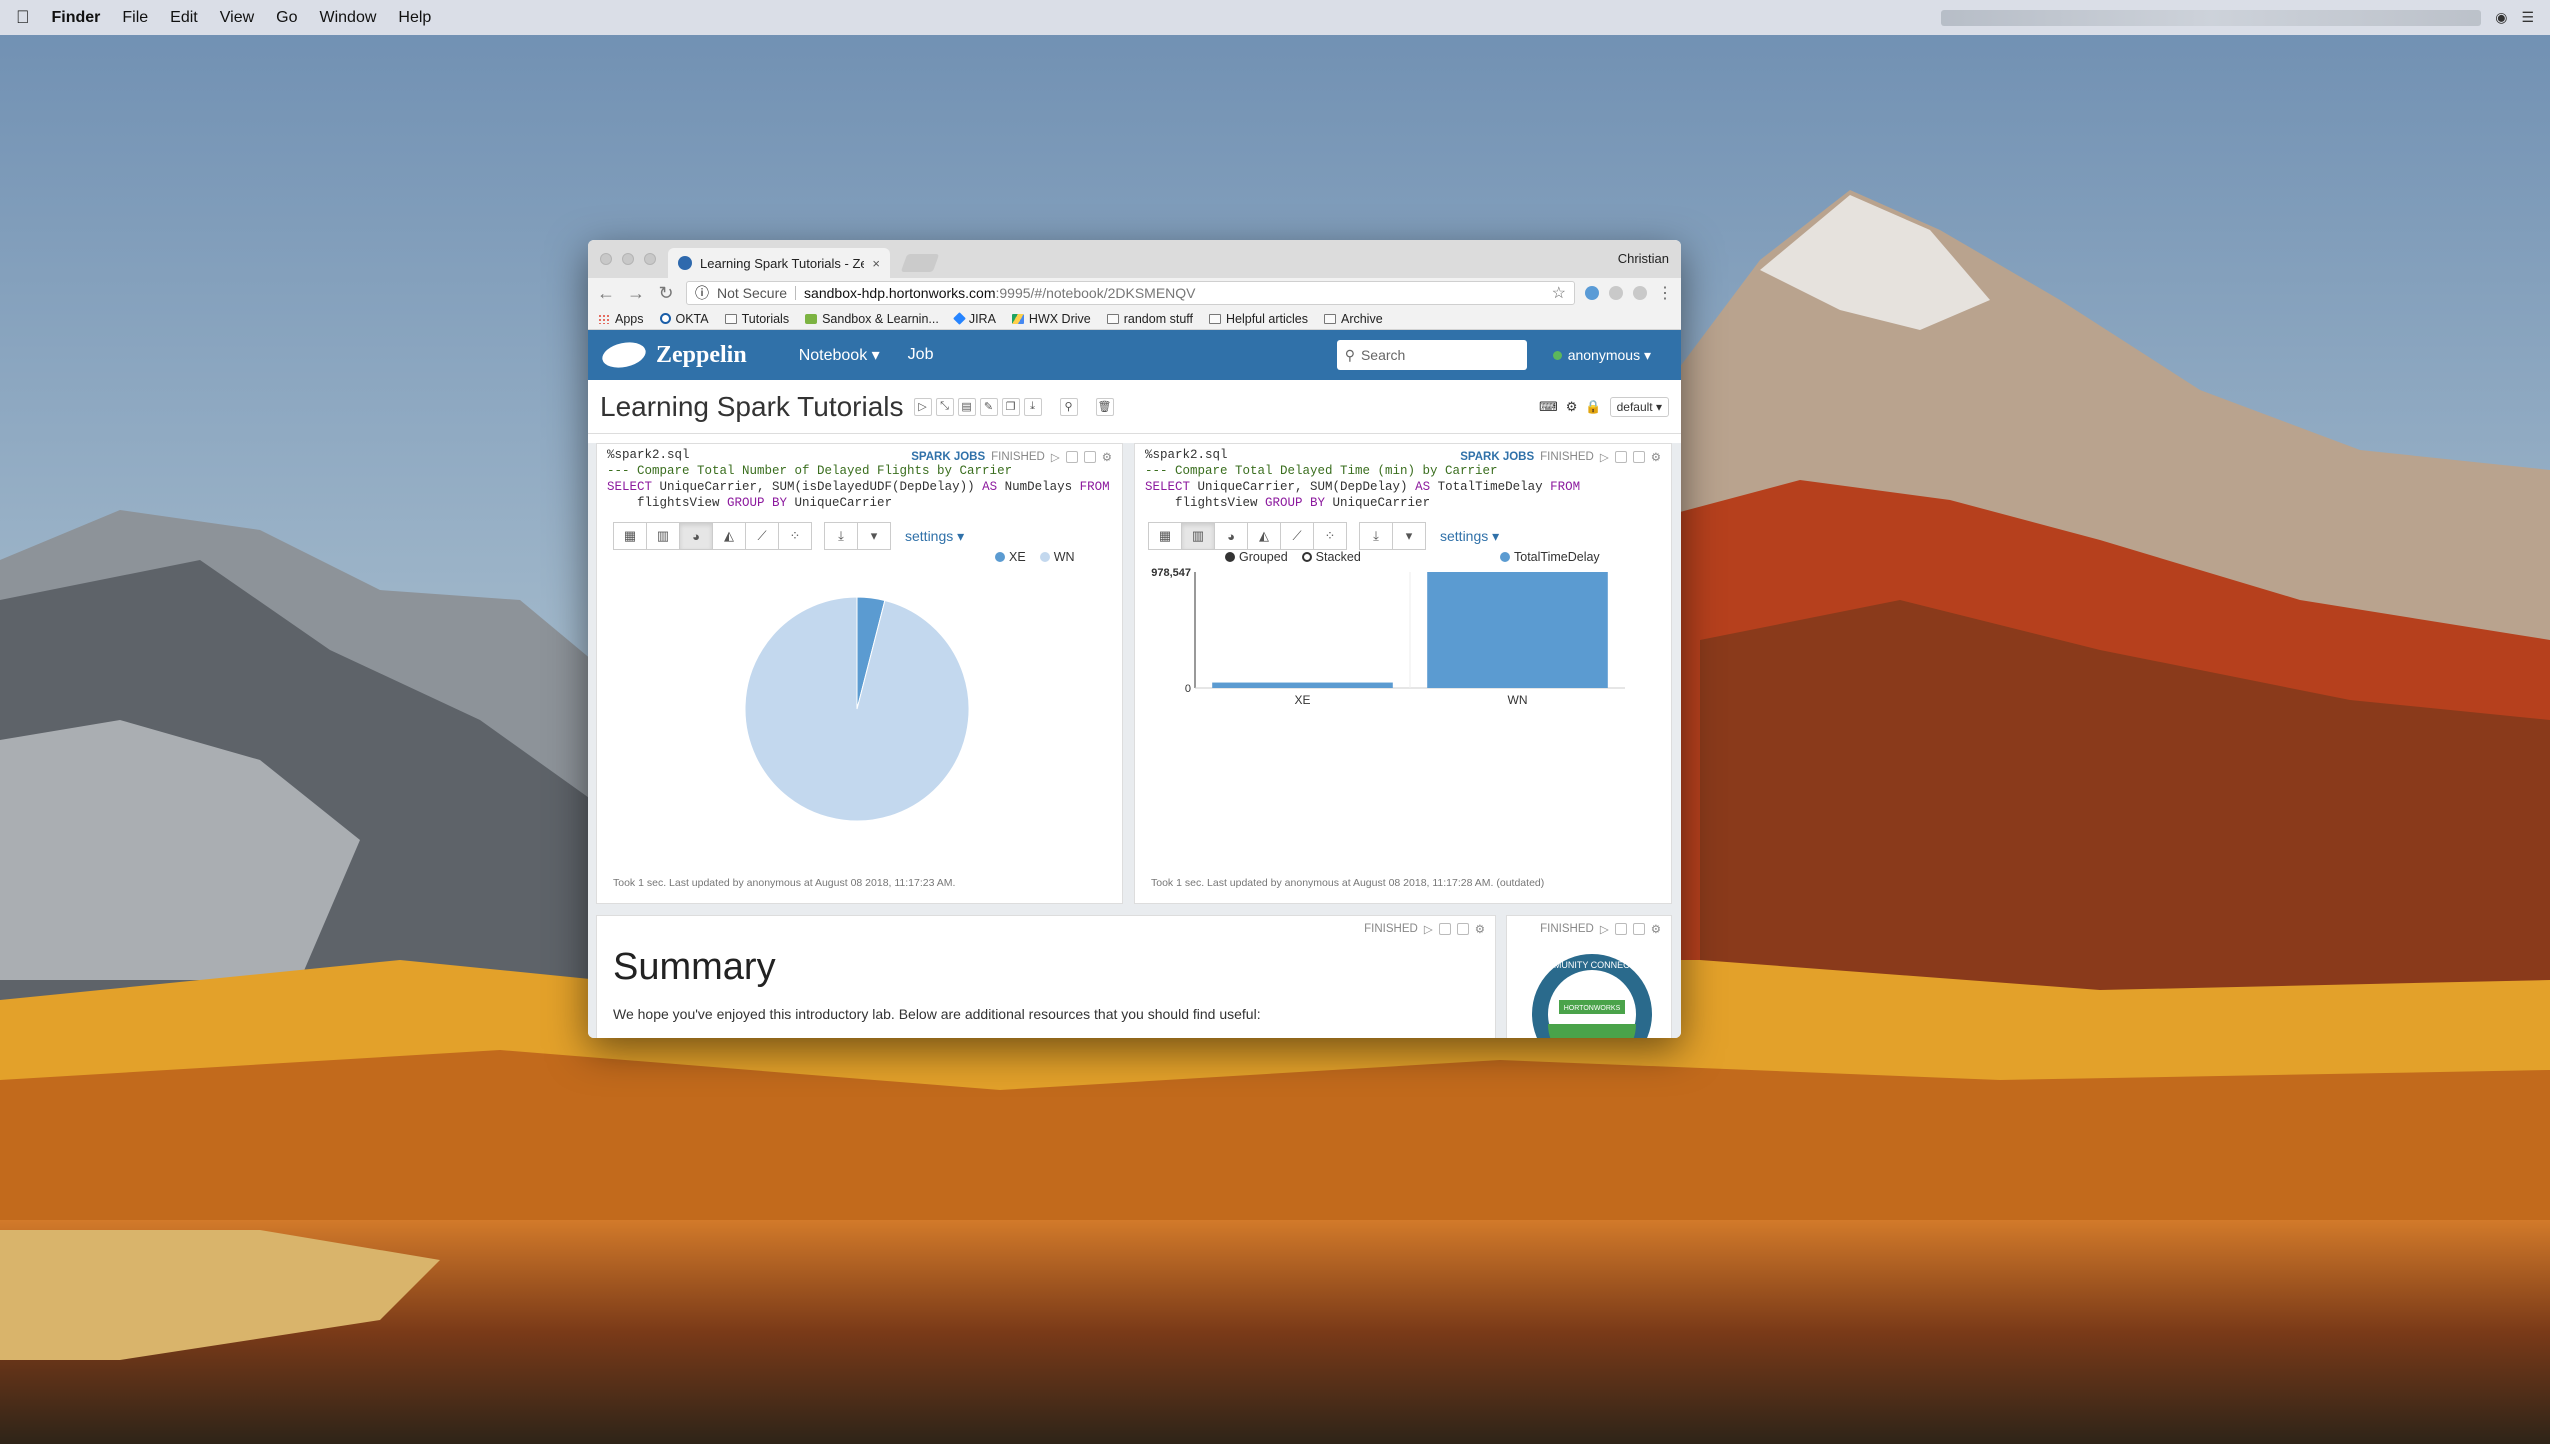 The height and width of the screenshot is (1444, 2550). I want to click on job-link: Job, so click(921, 355).